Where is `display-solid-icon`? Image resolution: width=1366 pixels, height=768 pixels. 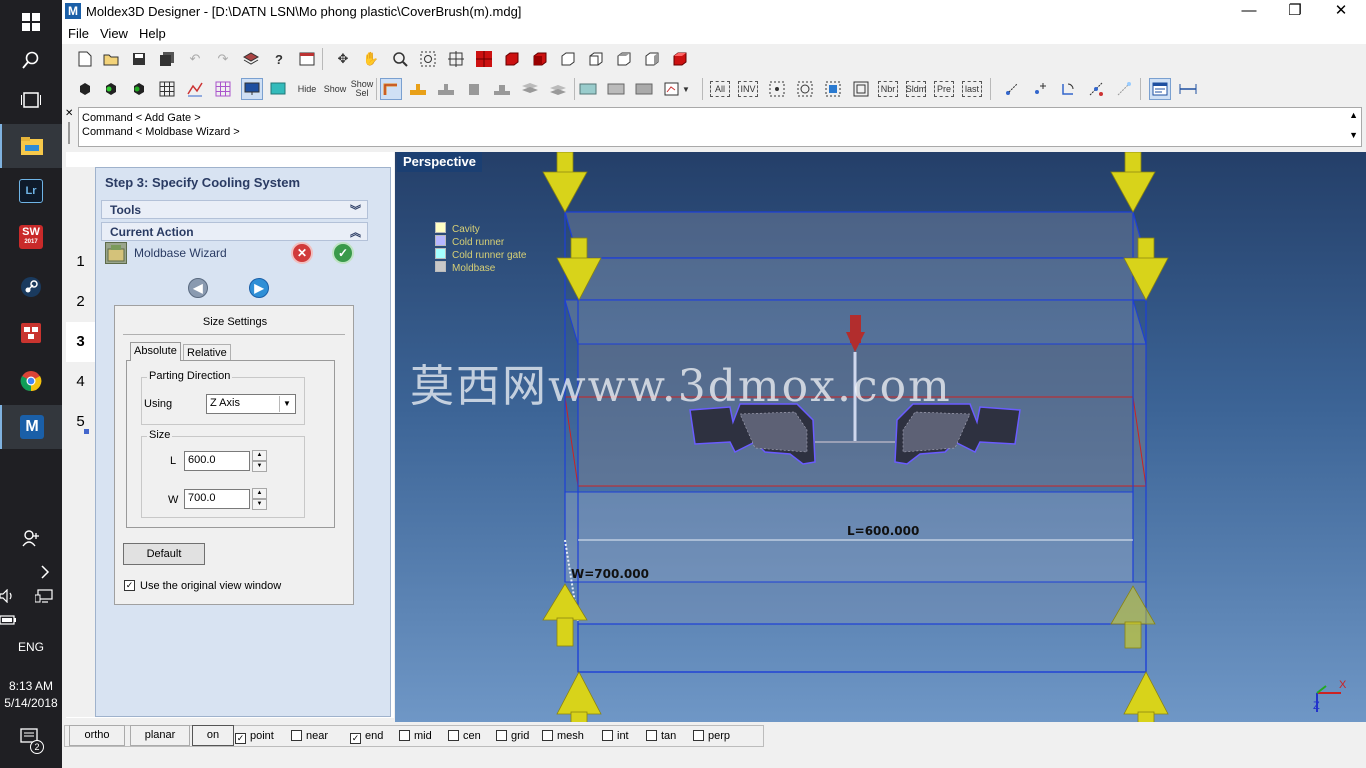 display-solid-icon is located at coordinates (85, 89).